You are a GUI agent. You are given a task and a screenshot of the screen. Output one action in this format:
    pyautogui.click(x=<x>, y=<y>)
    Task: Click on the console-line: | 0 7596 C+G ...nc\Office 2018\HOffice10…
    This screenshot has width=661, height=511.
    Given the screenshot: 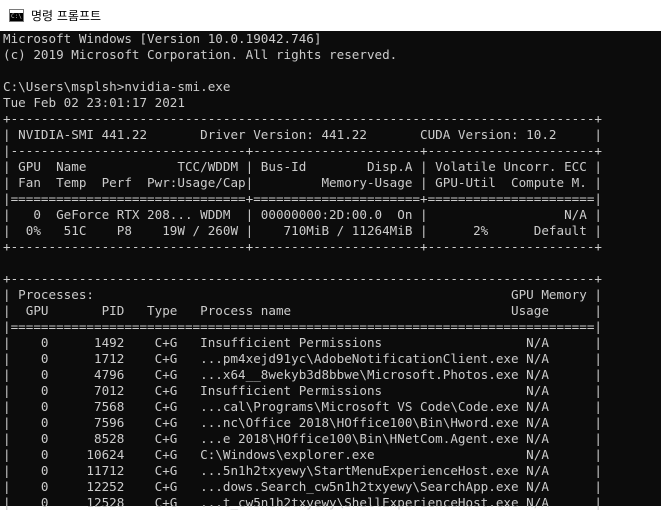 What is the action you would take?
    pyautogui.click(x=302, y=422)
    